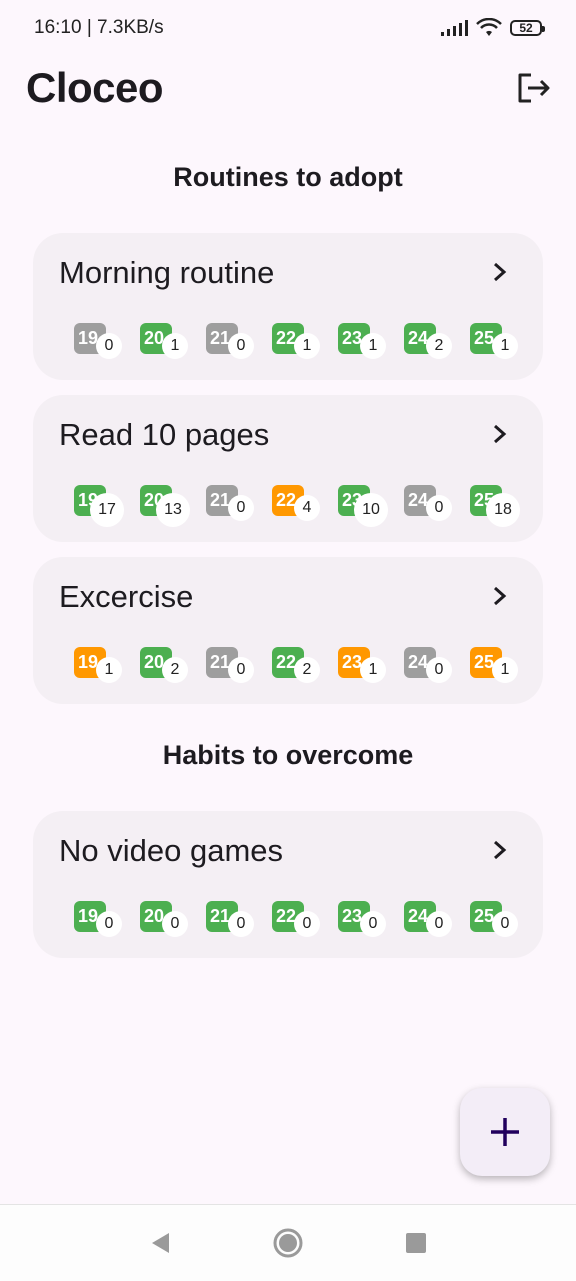  Describe the element at coordinates (107, 510) in the screenshot. I see `day-count-badge: 17` at that location.